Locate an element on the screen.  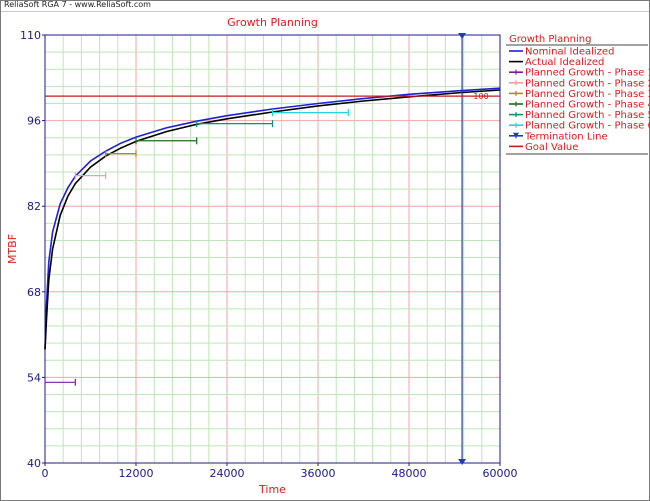
x-tick-label: 36000 is located at coordinates (318, 473).